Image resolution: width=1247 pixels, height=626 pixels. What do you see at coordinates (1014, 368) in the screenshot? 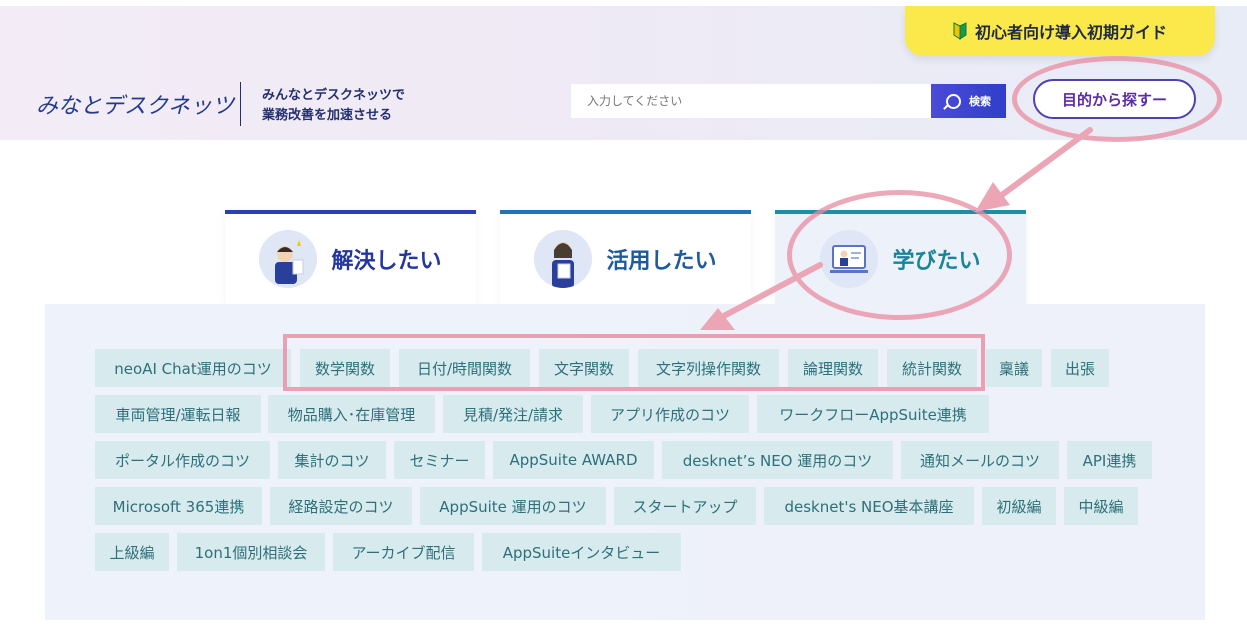
I see `tag-item: 稟議` at bounding box center [1014, 368].